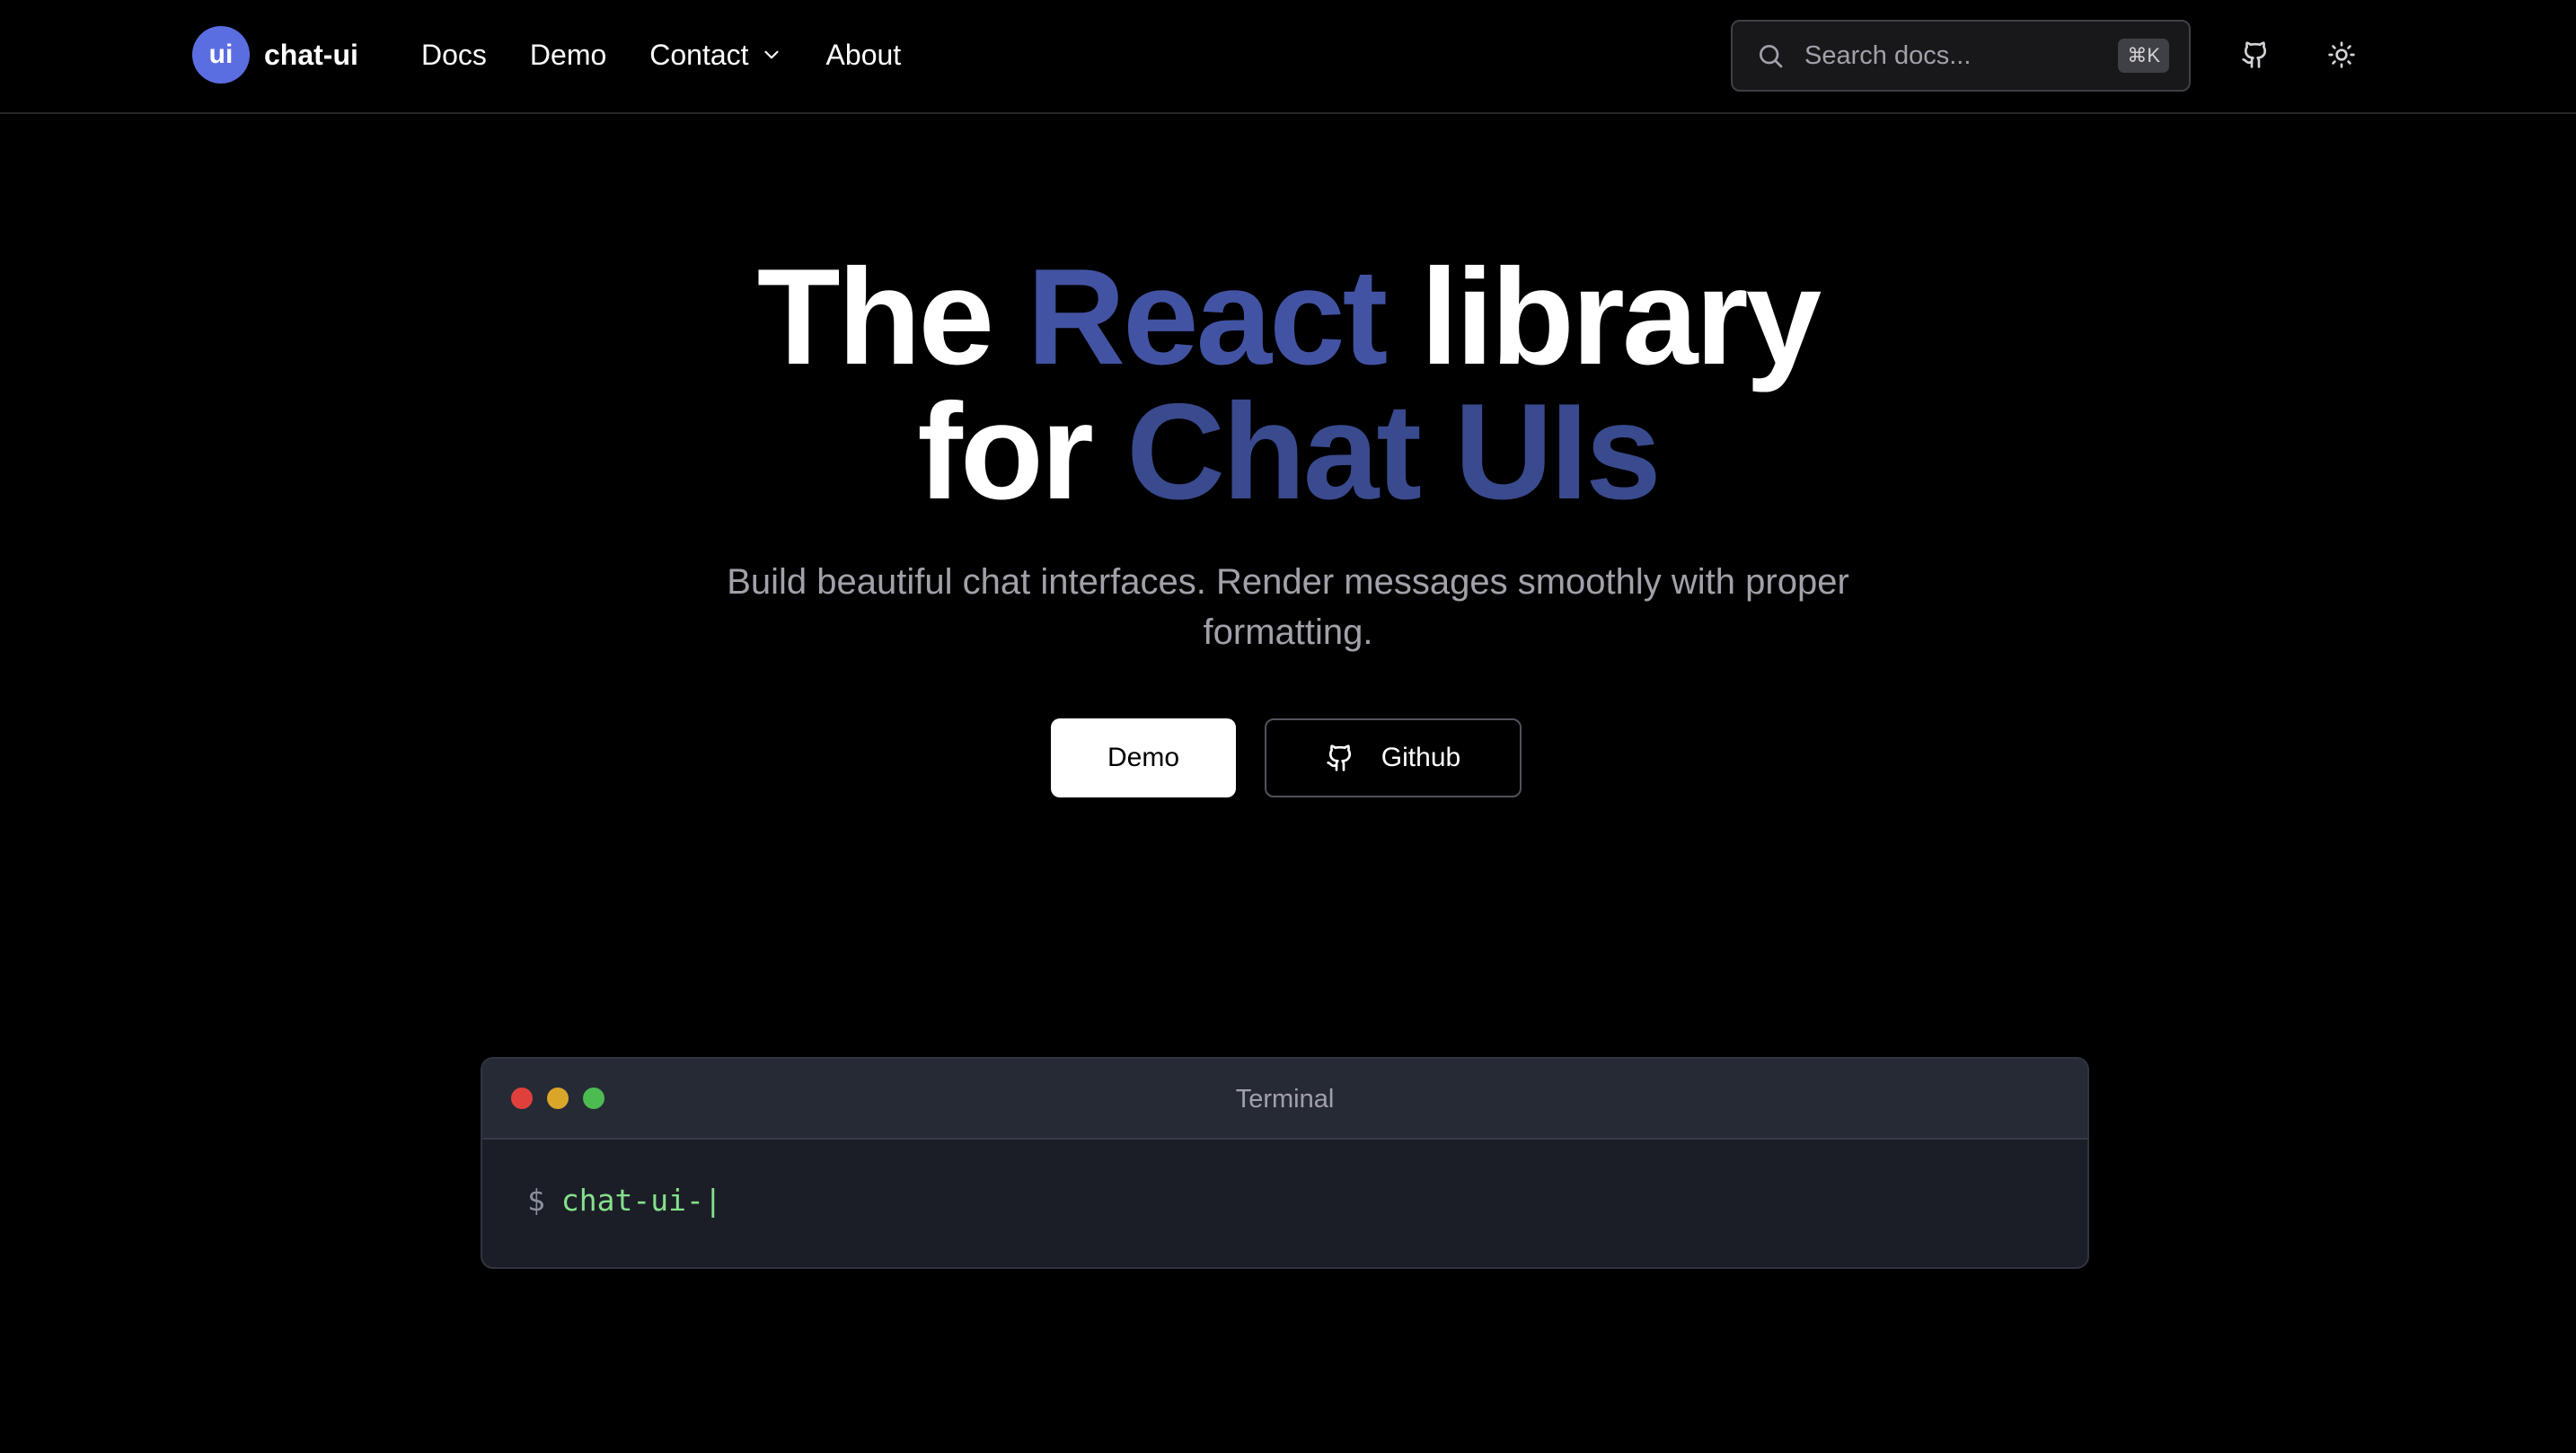 The height and width of the screenshot is (1453, 2576). I want to click on github-button-label: Github, so click(1421, 758).